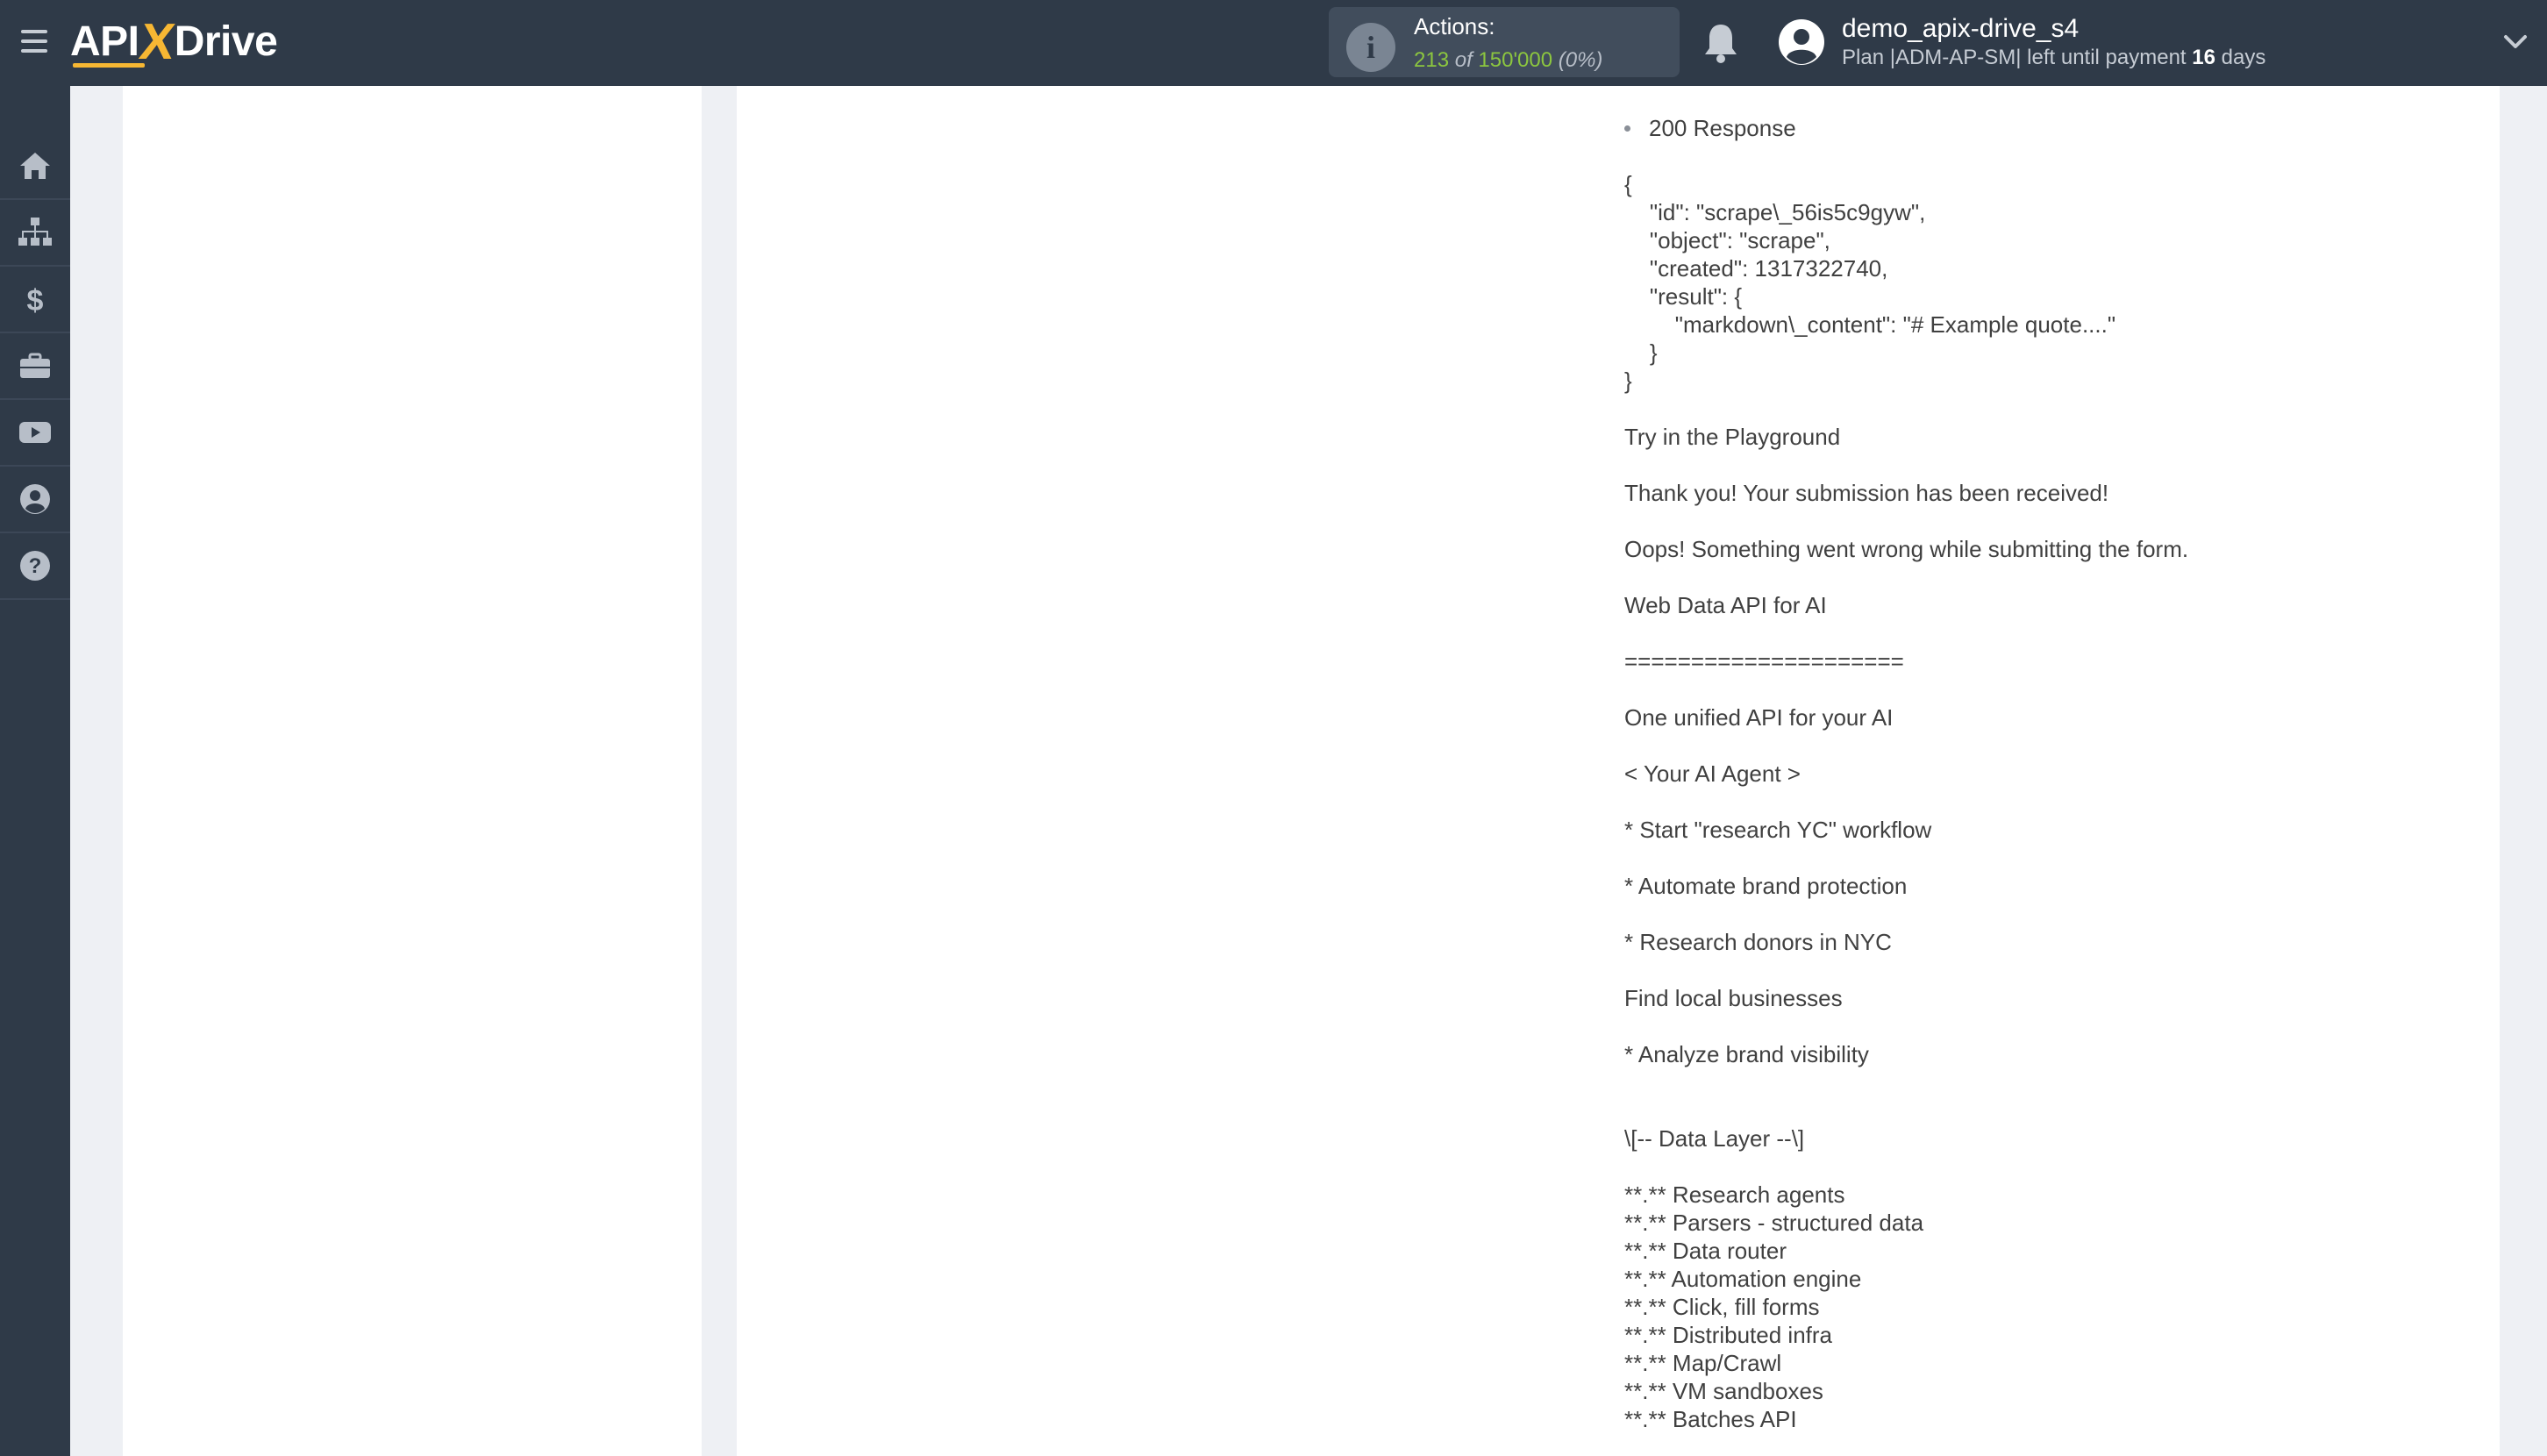 This screenshot has width=2547, height=1456. I want to click on apixdrive-logo: API X Drive, so click(174, 41).